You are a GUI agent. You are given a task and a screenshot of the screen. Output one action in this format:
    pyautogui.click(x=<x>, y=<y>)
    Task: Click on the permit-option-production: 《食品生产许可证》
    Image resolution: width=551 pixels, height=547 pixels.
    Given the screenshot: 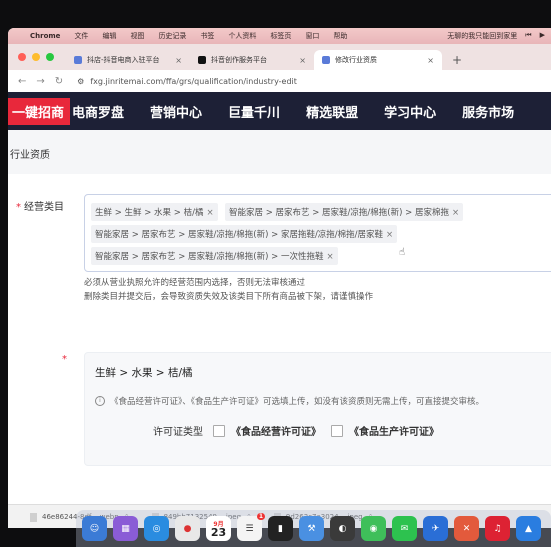 What is the action you would take?
    pyautogui.click(x=385, y=430)
    